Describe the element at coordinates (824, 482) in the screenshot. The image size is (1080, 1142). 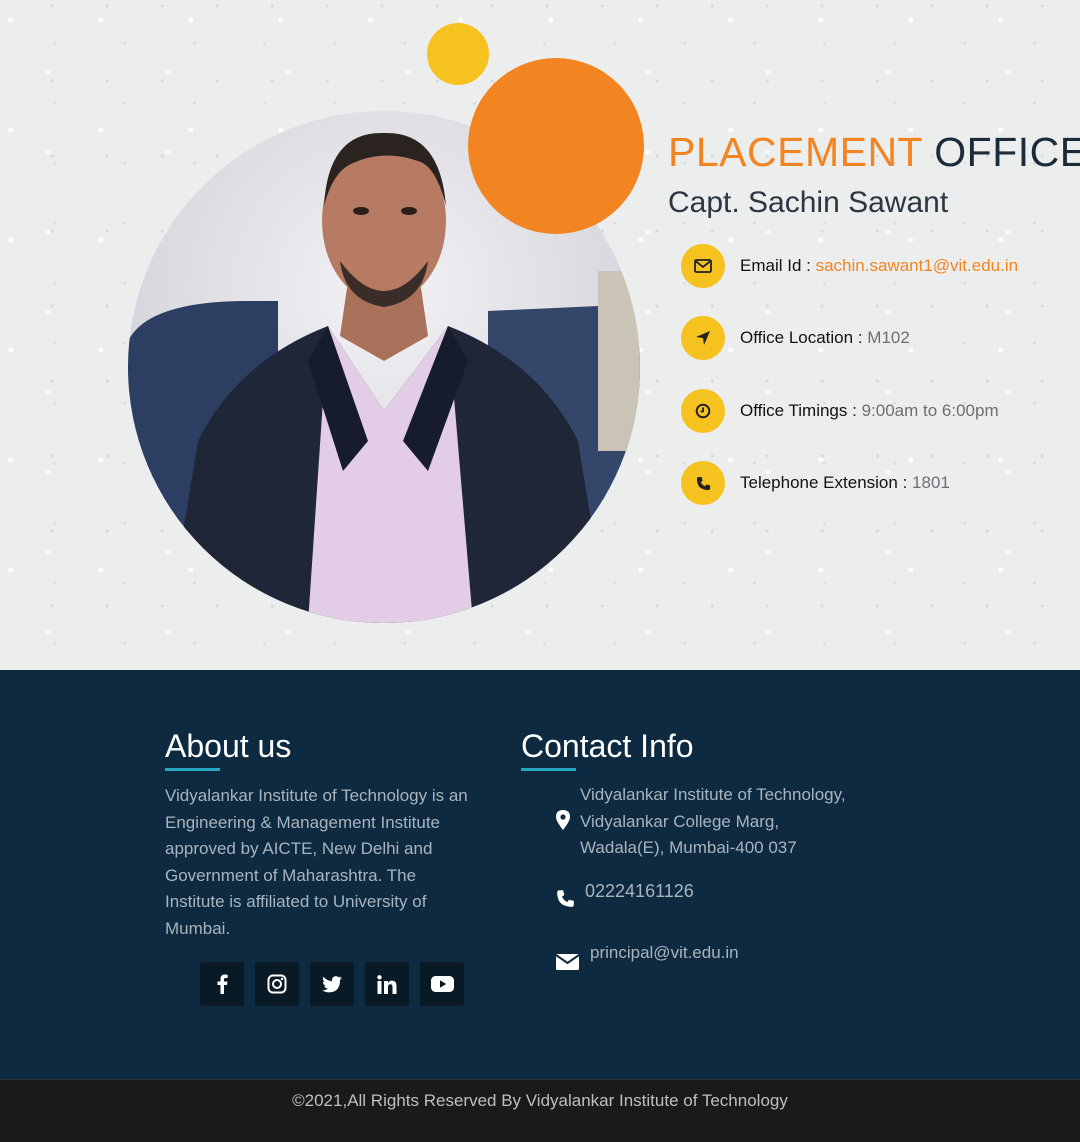
I see `telephone-label: Telephone Extension :` at that location.